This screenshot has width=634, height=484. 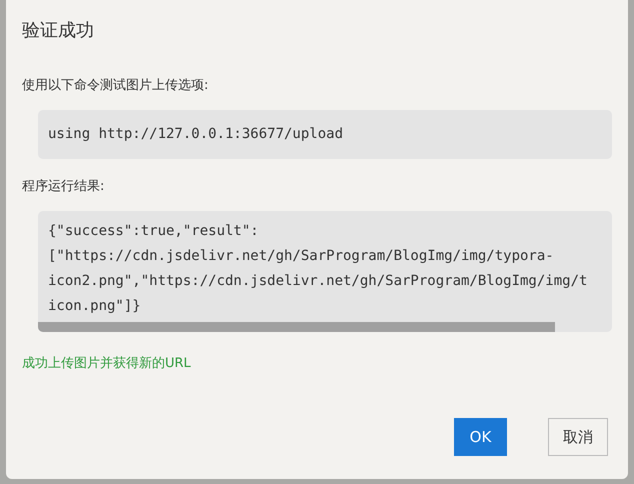 What do you see at coordinates (107, 363) in the screenshot?
I see `success-message: 成功上传图片并获得新的URL` at bounding box center [107, 363].